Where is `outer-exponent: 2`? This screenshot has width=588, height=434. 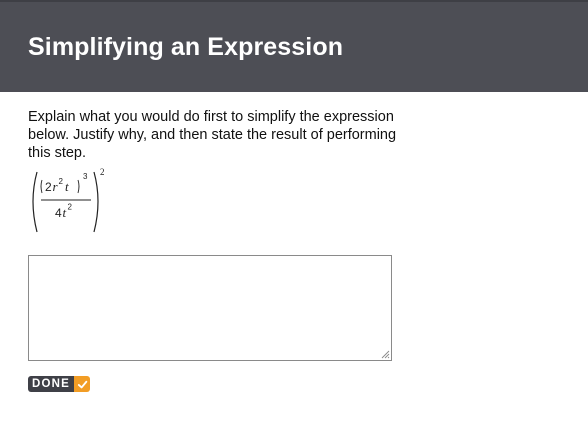 outer-exponent: 2 is located at coordinates (102, 172).